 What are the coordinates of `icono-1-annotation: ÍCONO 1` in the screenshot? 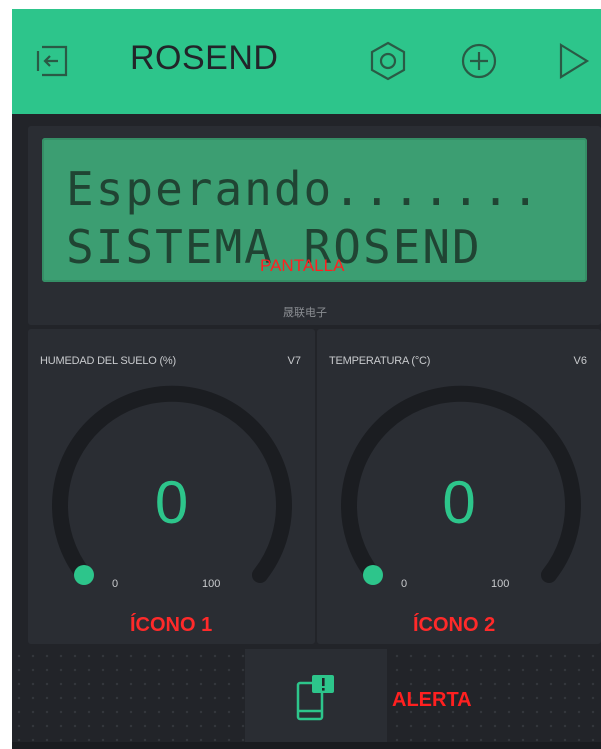 It's located at (171, 625).